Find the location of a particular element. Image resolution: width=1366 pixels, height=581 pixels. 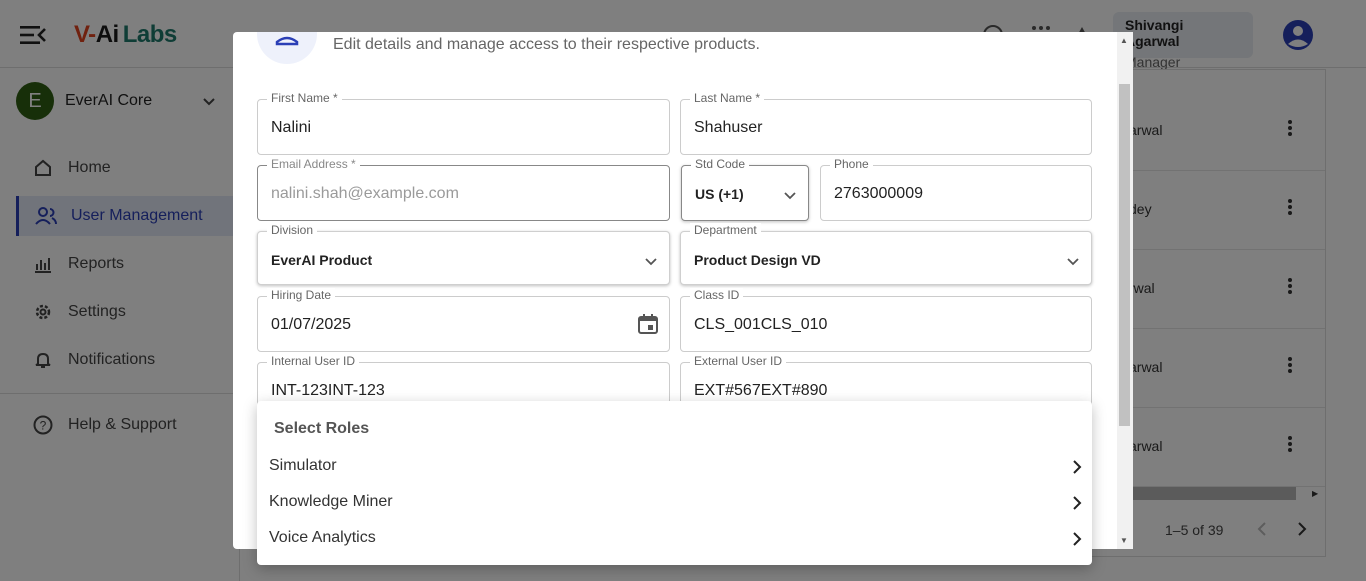

first-name-field: First Name * Nalini is located at coordinates (463, 123).